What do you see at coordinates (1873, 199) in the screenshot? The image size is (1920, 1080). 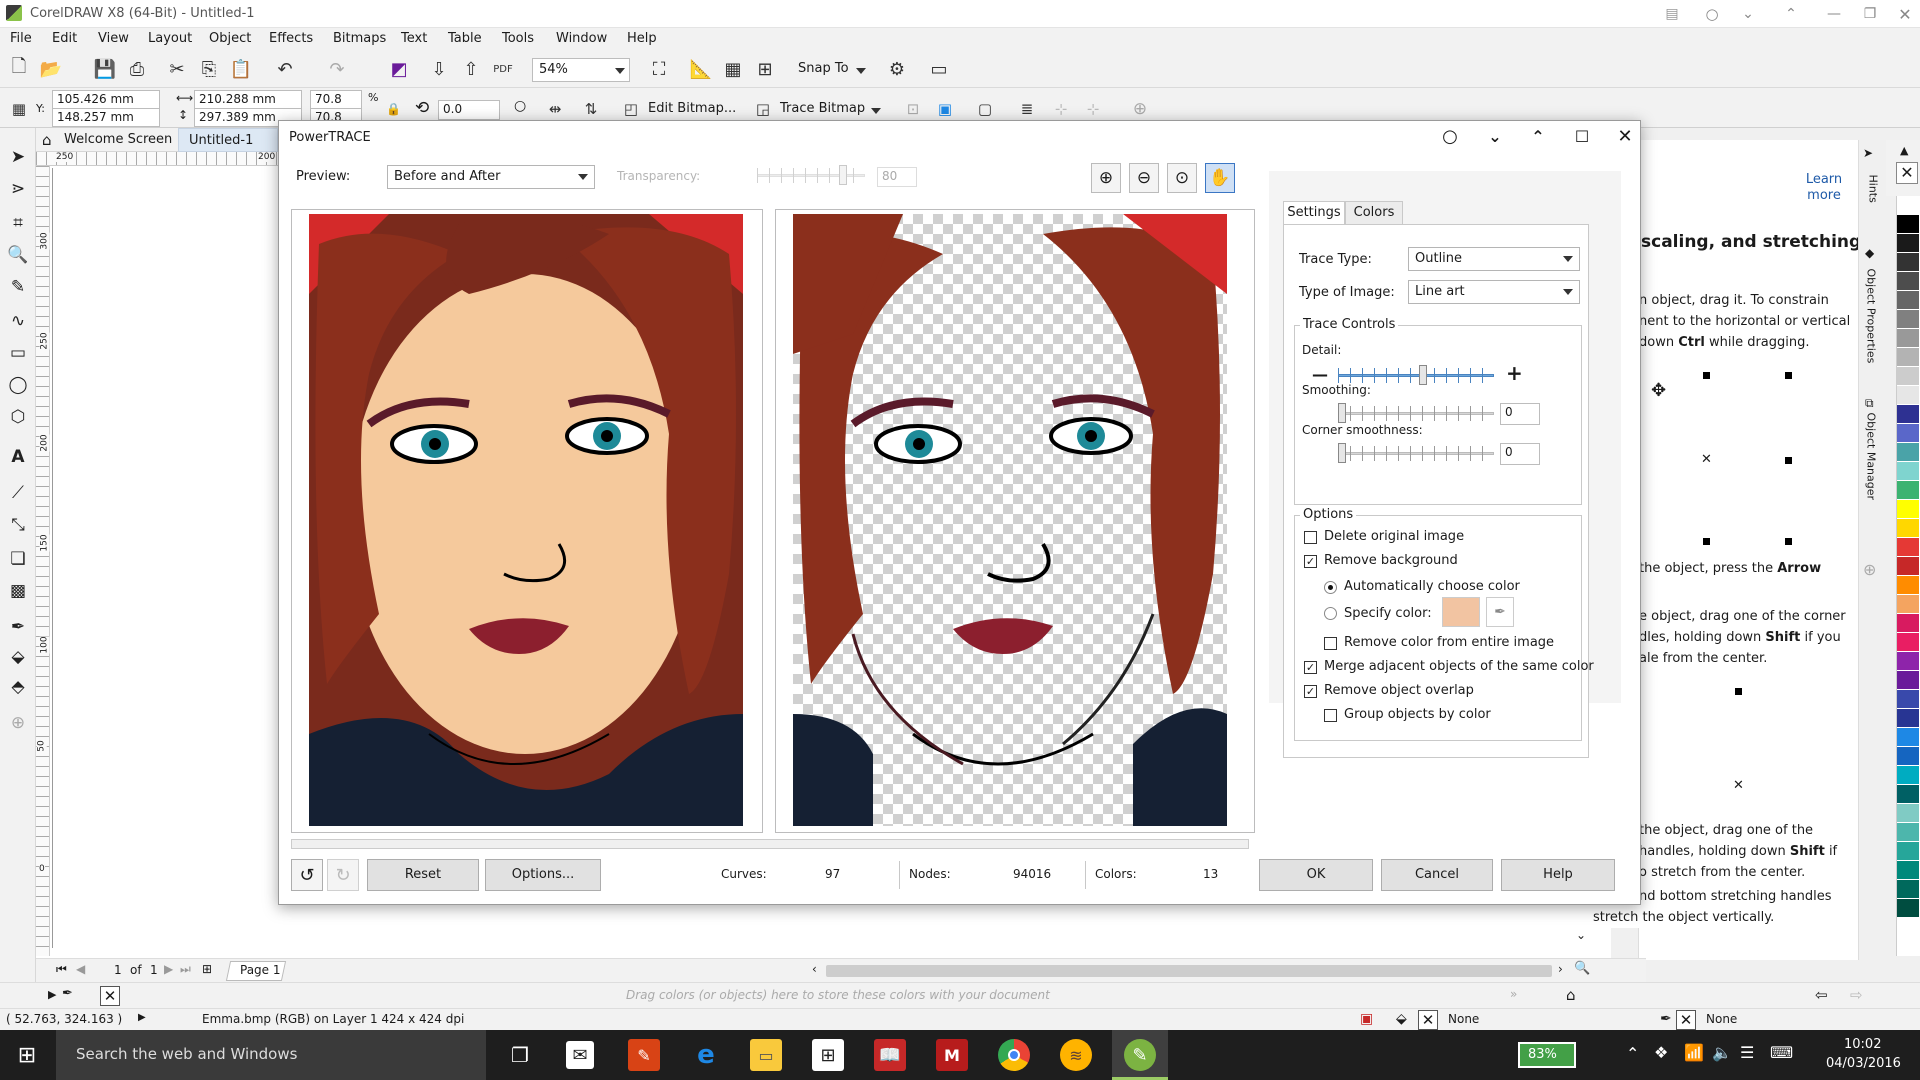 I see `tab-hints: Hints` at bounding box center [1873, 199].